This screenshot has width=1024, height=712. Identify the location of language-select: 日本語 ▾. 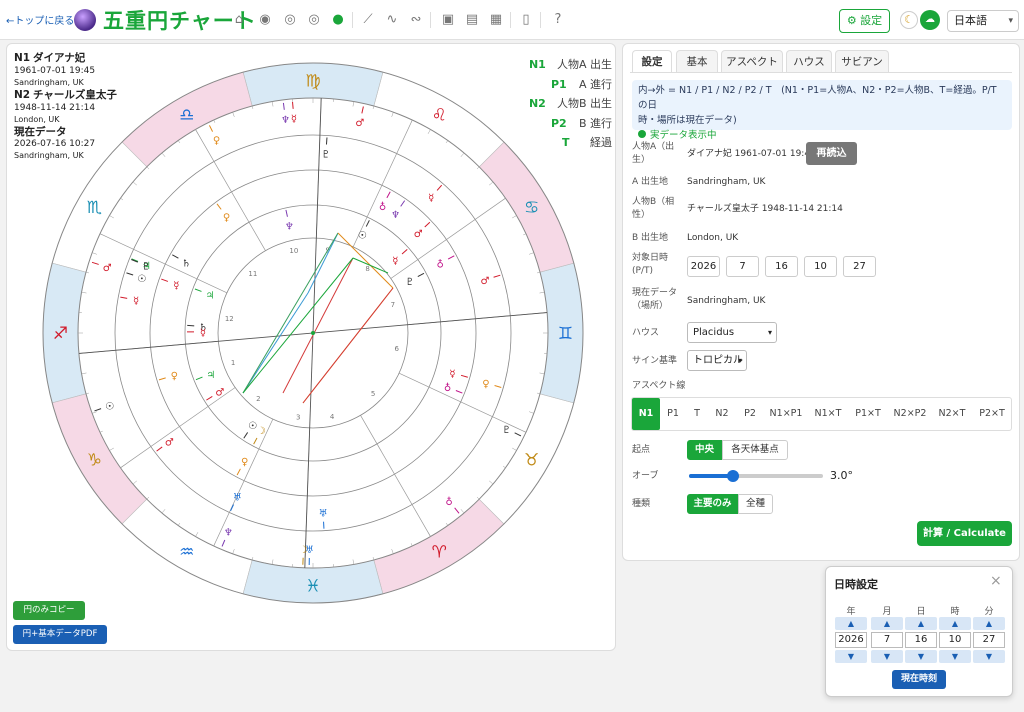
(983, 21).